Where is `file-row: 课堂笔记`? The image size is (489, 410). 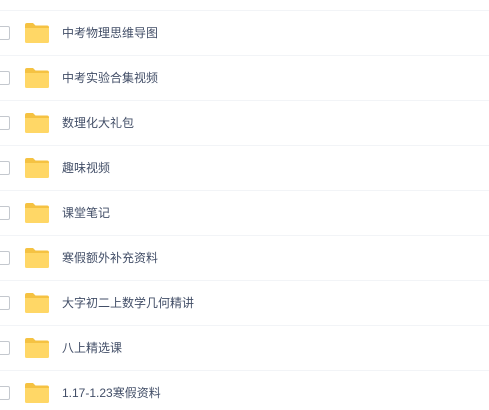
file-row: 课堂笔记 is located at coordinates (244, 213).